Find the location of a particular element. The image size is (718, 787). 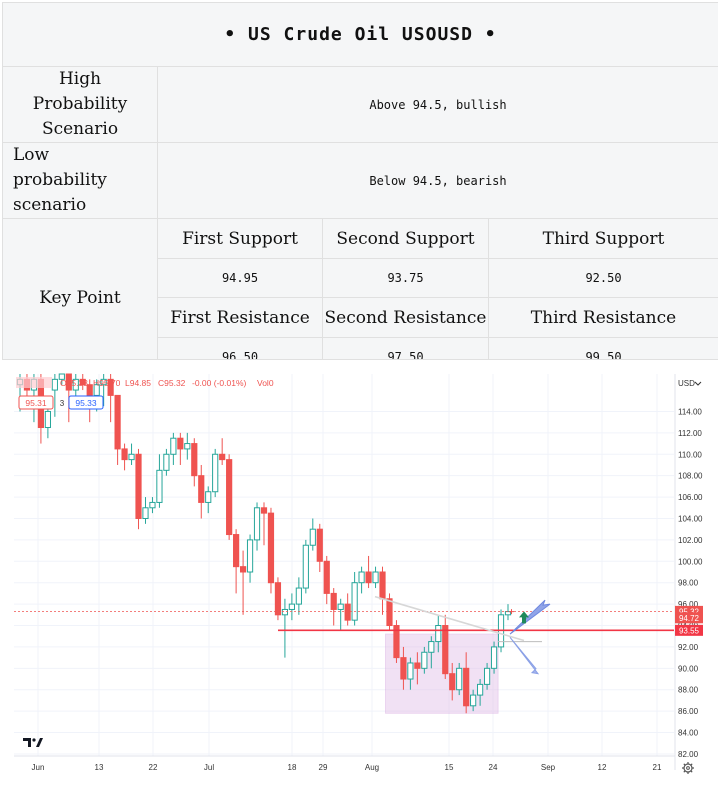

currency-label: USD is located at coordinates (686, 383).